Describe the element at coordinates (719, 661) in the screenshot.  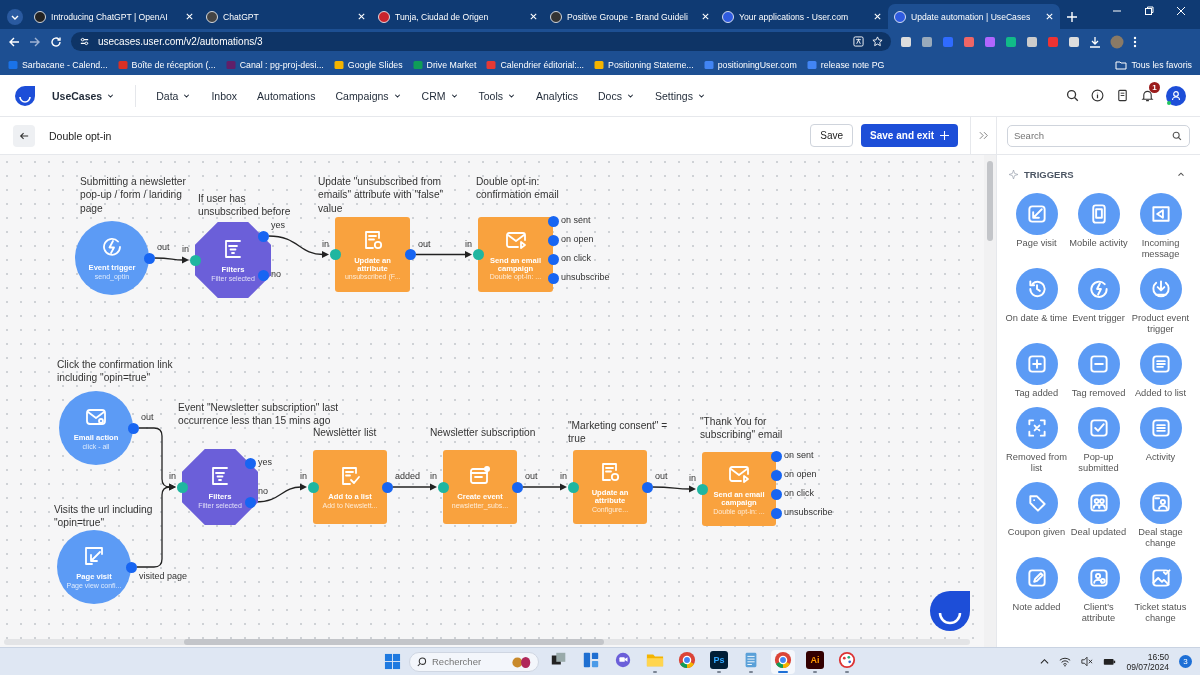
I see `taskbar-app: Ps` at that location.